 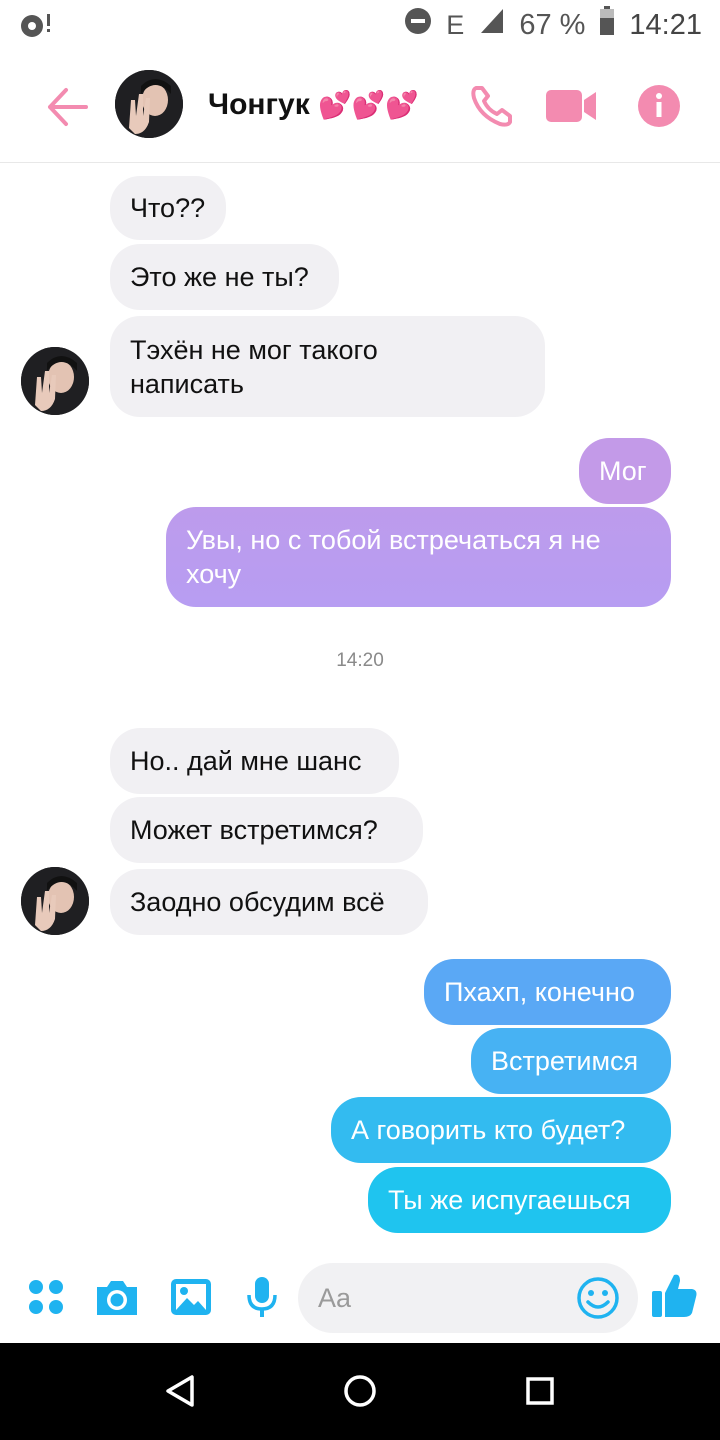 What do you see at coordinates (257, 902) in the screenshot?
I see `message-text: Заодно обсудим всё` at bounding box center [257, 902].